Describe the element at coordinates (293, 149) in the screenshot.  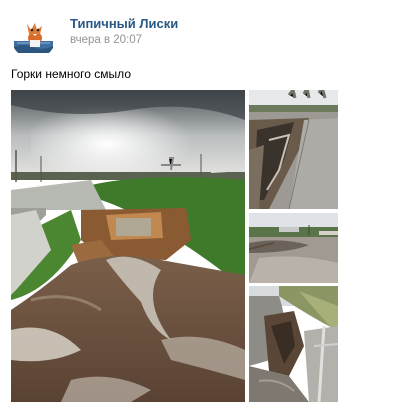
I see `photo-collapsed-edge` at that location.